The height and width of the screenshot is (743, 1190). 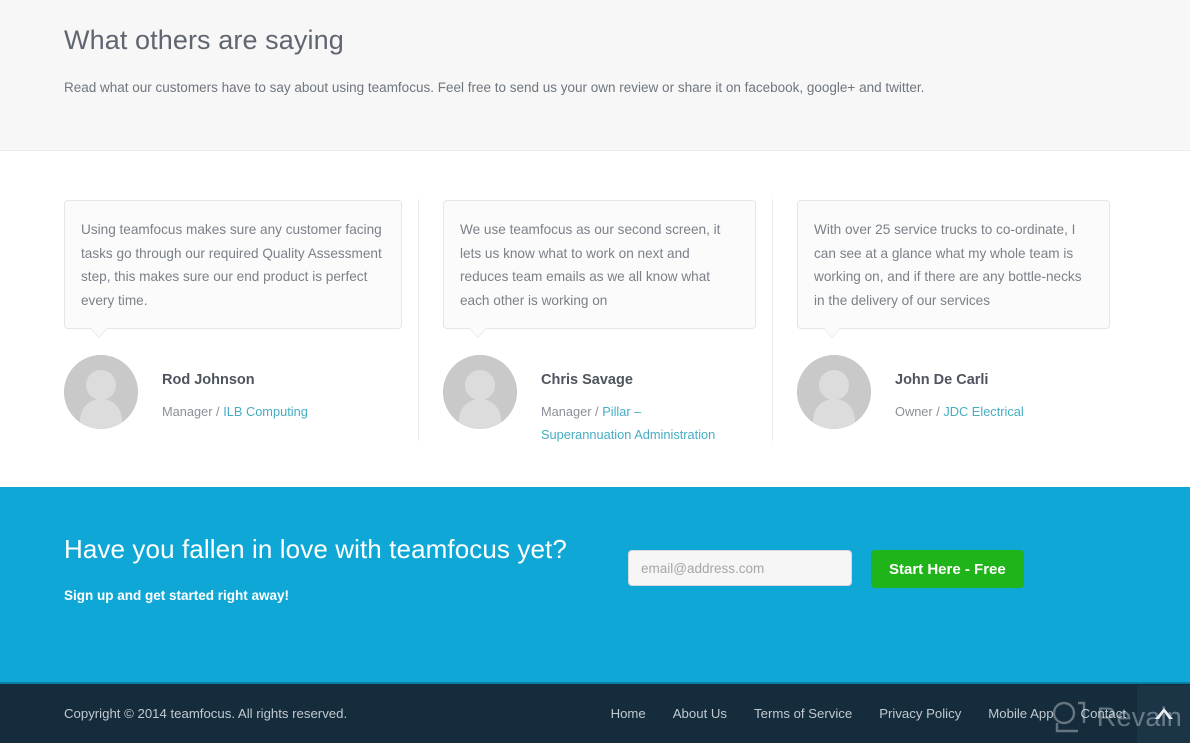 I want to click on testimonial-company-link: ILB Computing, so click(x=265, y=411).